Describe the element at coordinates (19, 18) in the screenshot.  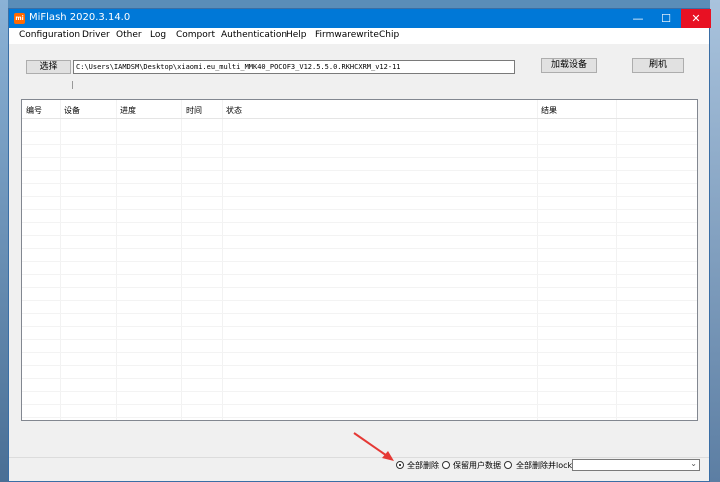
I see `mi-app-icon: mi` at that location.